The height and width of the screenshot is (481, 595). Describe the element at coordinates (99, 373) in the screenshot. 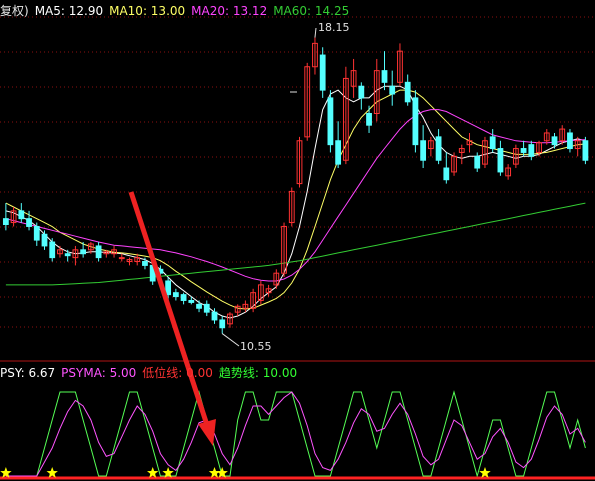

I see `legend-psyma: PSYMA: 5.00` at that location.